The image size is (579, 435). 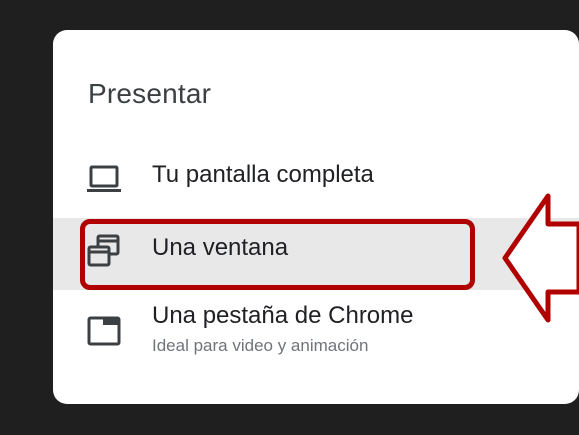 What do you see at coordinates (220, 247) in the screenshot?
I see `option-label: Una ventana` at bounding box center [220, 247].